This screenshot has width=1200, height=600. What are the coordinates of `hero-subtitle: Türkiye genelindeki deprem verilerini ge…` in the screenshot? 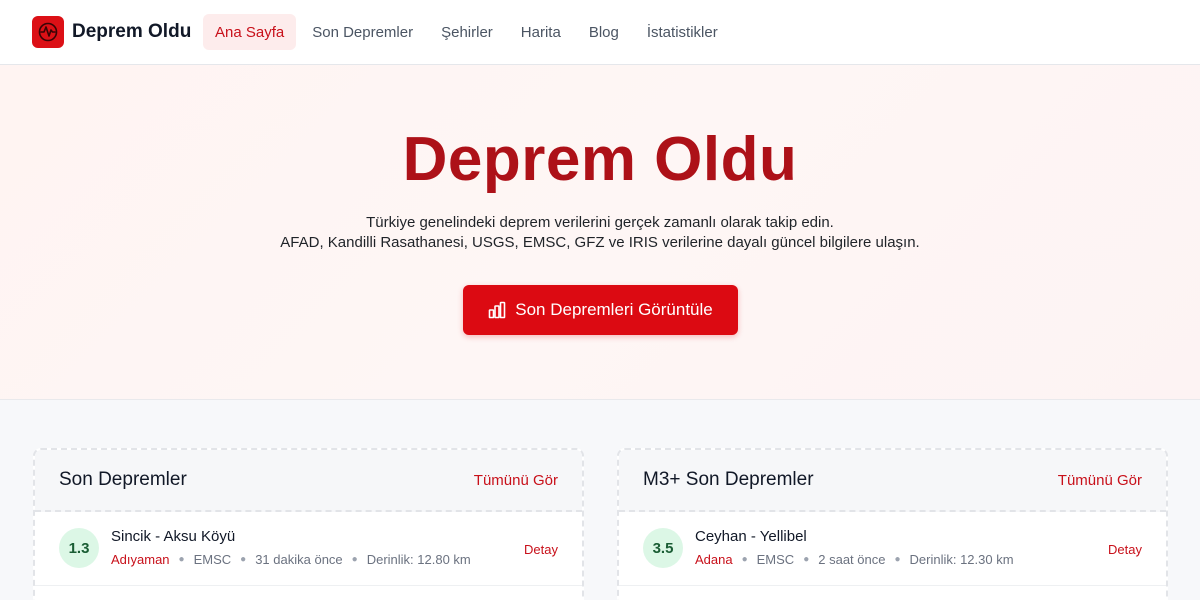 It's located at (600, 233).